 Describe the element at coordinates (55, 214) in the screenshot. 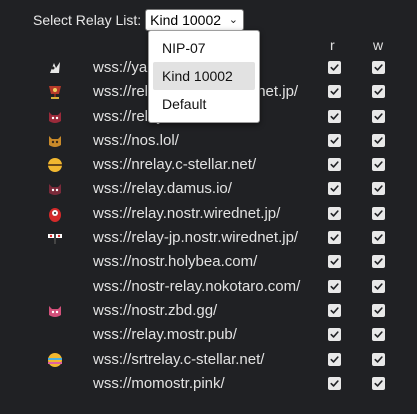

I see `daruma-icon` at that location.